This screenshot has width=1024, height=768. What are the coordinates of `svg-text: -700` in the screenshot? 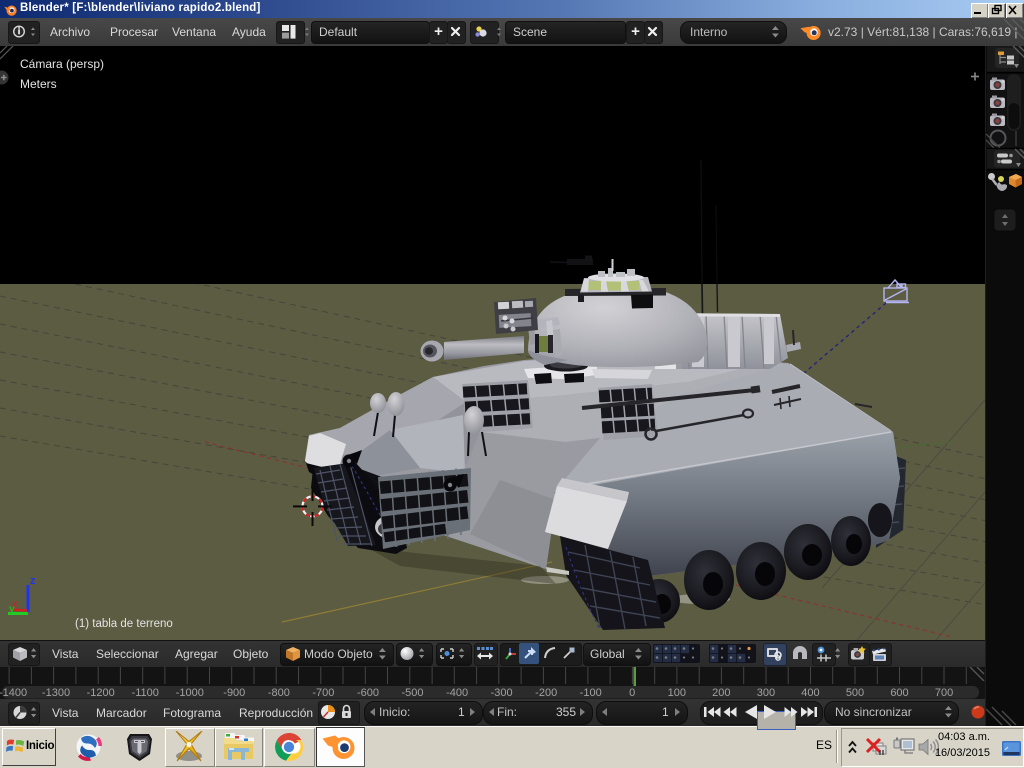 It's located at (323, 693).